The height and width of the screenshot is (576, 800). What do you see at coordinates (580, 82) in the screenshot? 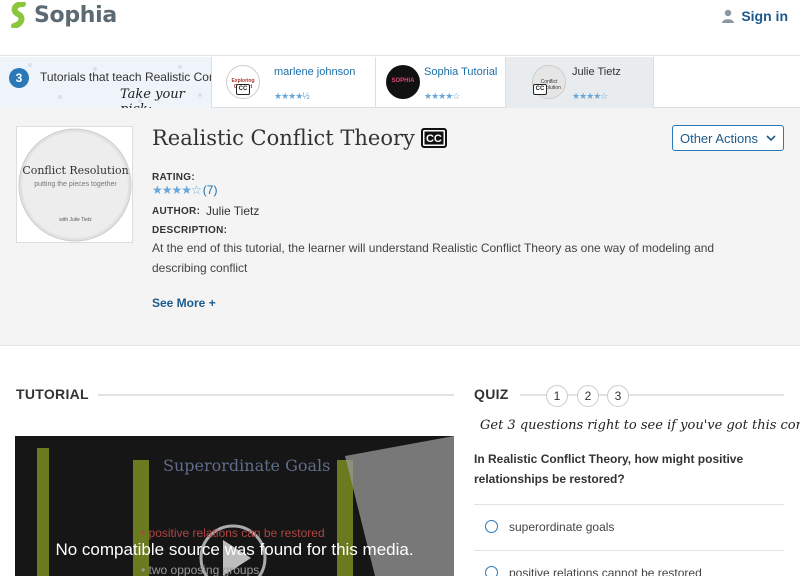
I see `tutorial-card-julie-tietz: Conflict Resolution CC Julie Tietz ★★★★☆` at bounding box center [580, 82].